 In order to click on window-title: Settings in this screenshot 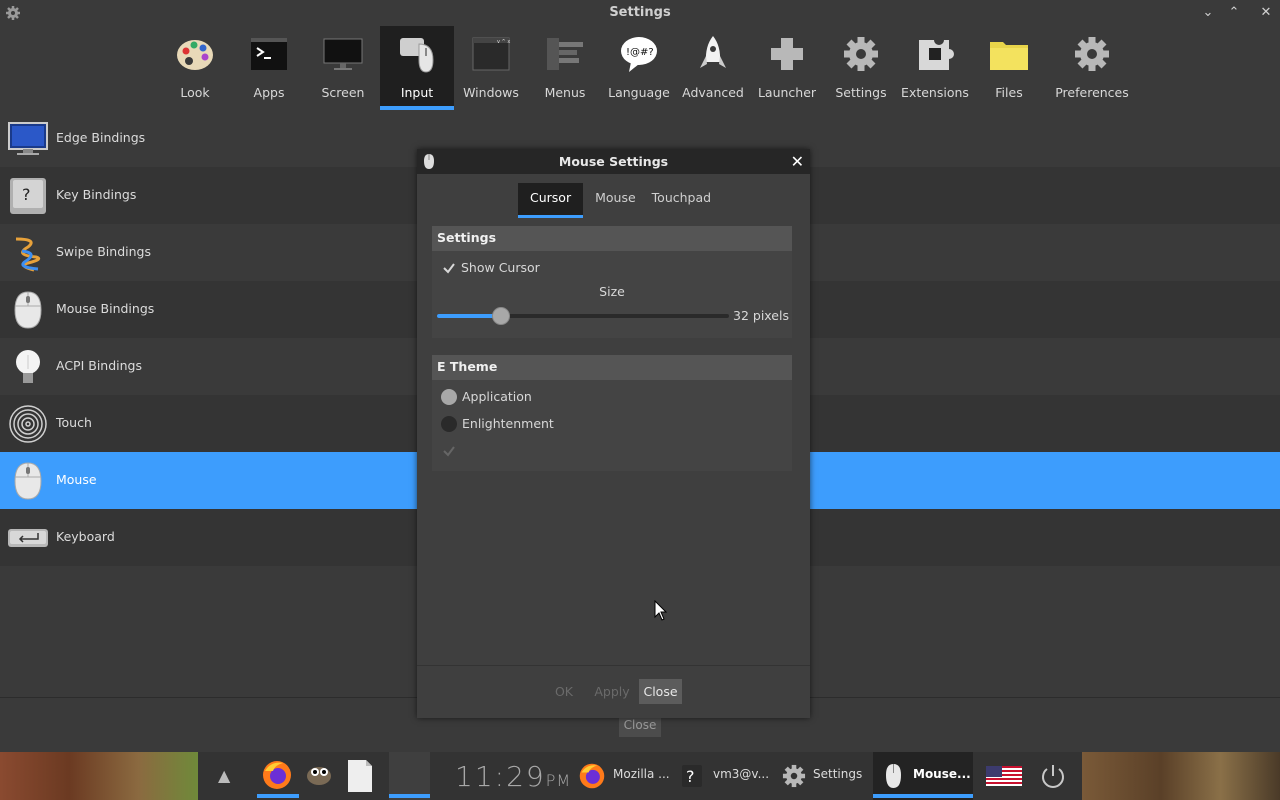, I will do `click(640, 12)`.